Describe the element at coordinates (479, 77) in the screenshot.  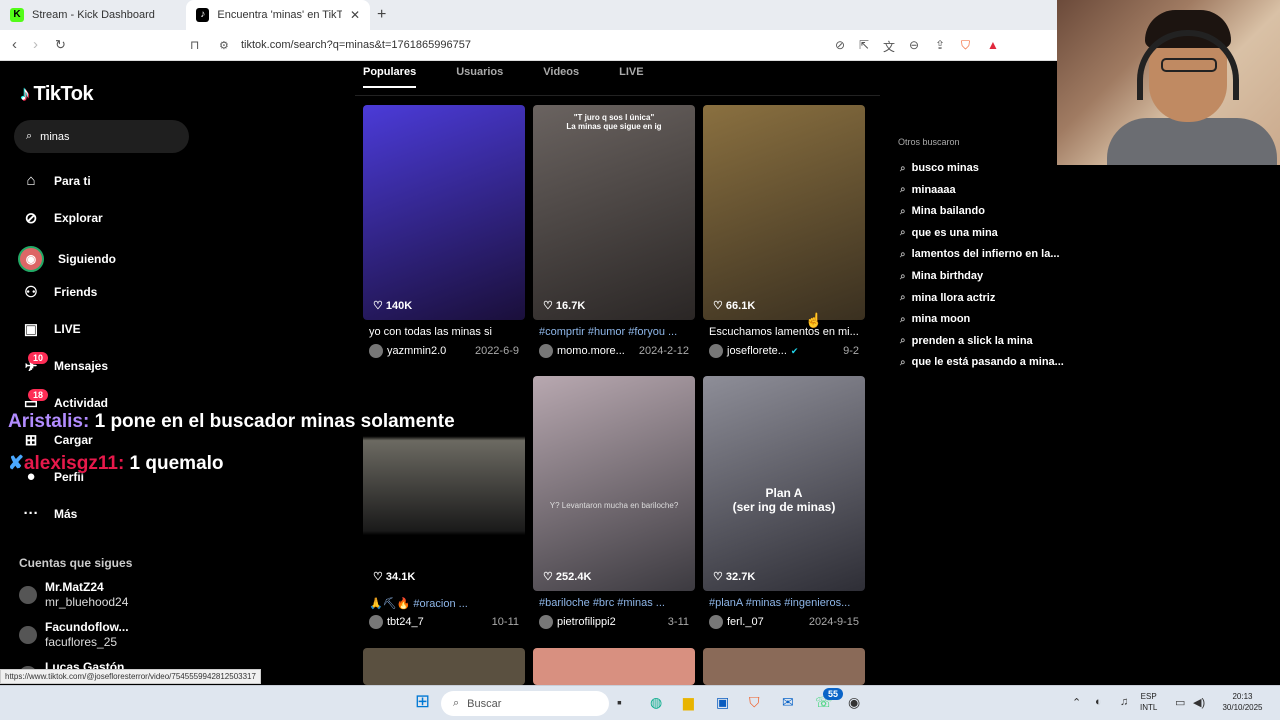
I see `tab-usuarios: Usuarios` at that location.